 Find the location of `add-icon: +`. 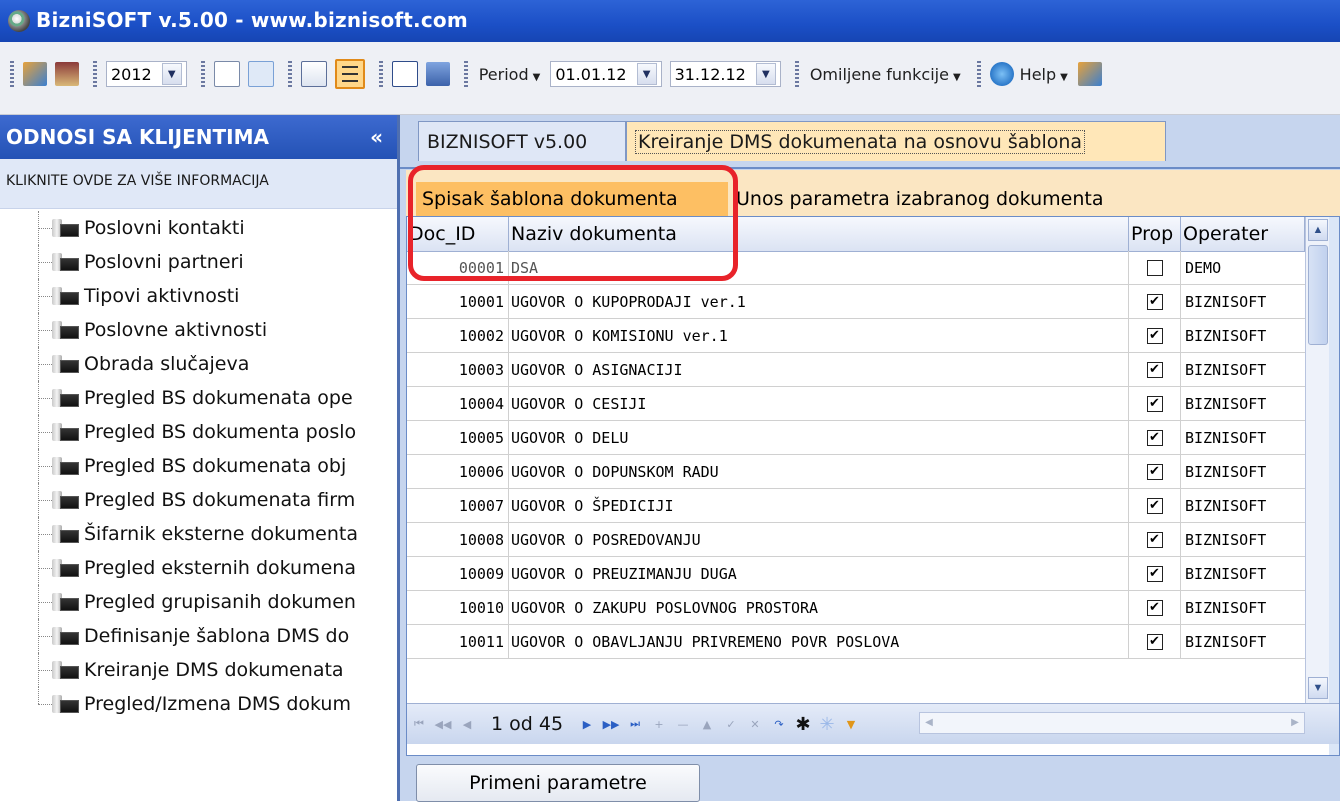

add-icon: + is located at coordinates (659, 724).